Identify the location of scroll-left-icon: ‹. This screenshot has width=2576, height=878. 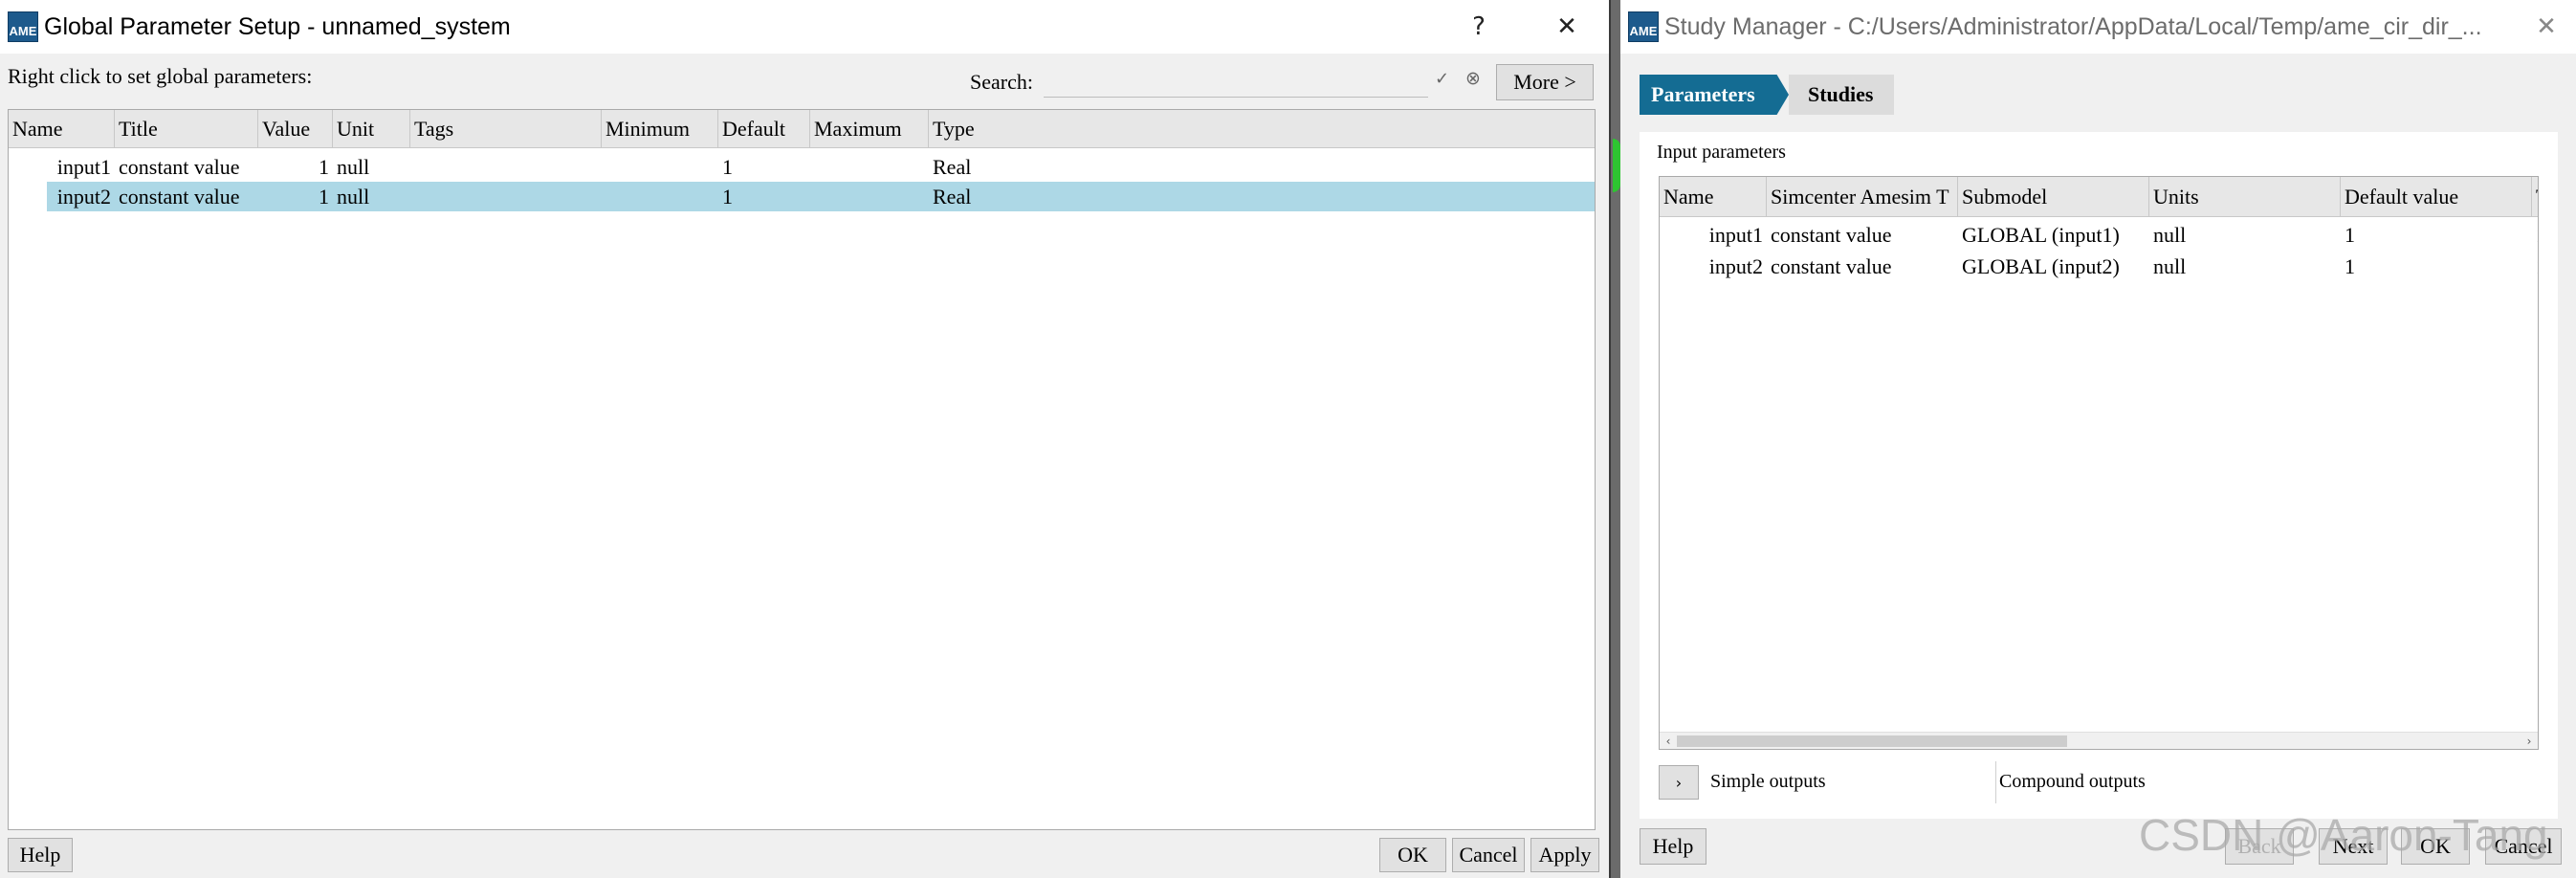
(1668, 741).